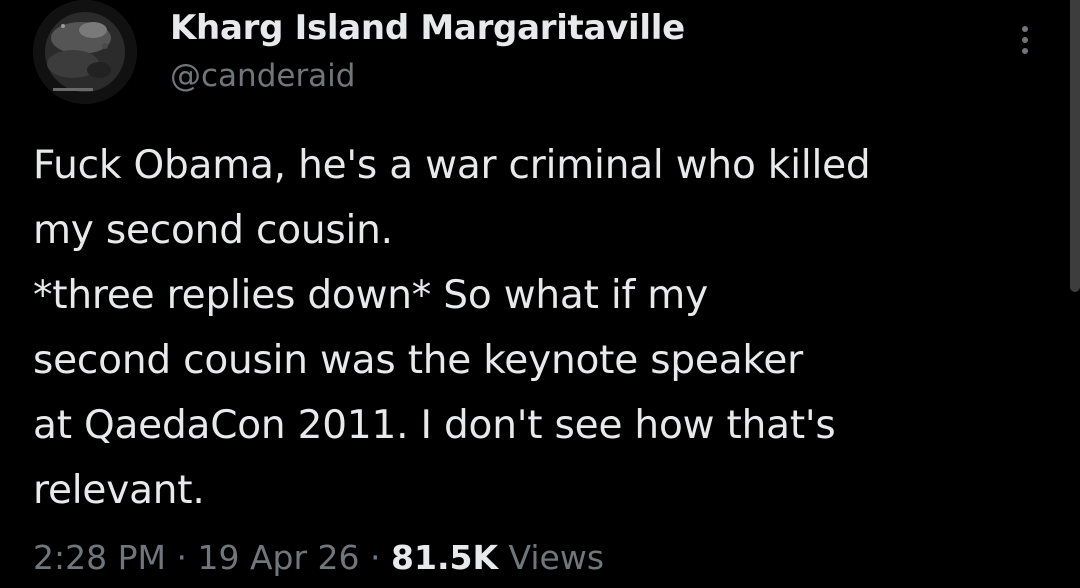 The width and height of the screenshot is (1080, 588). I want to click on tweet-time: 2:28 PM, so click(99, 557).